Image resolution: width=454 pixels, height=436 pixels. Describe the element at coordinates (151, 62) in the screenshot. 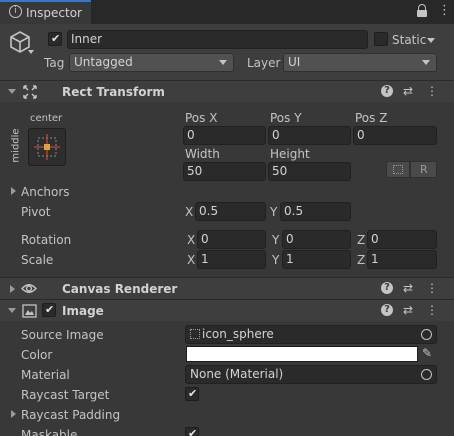

I see `tag-dropdown: Untagged` at that location.